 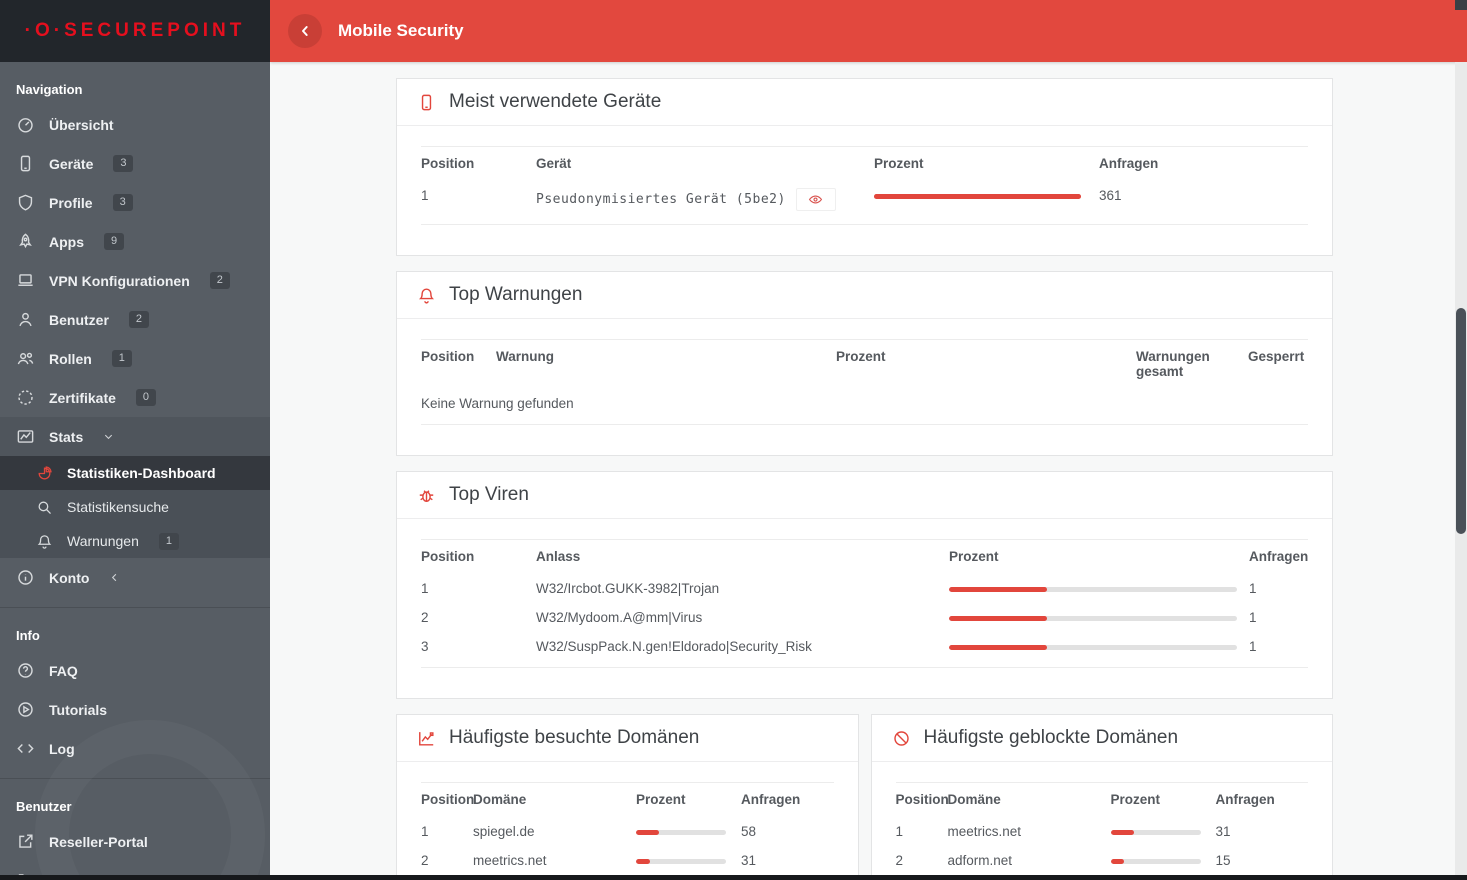 I want to click on scrollbar-corner, so click(x=1461, y=5).